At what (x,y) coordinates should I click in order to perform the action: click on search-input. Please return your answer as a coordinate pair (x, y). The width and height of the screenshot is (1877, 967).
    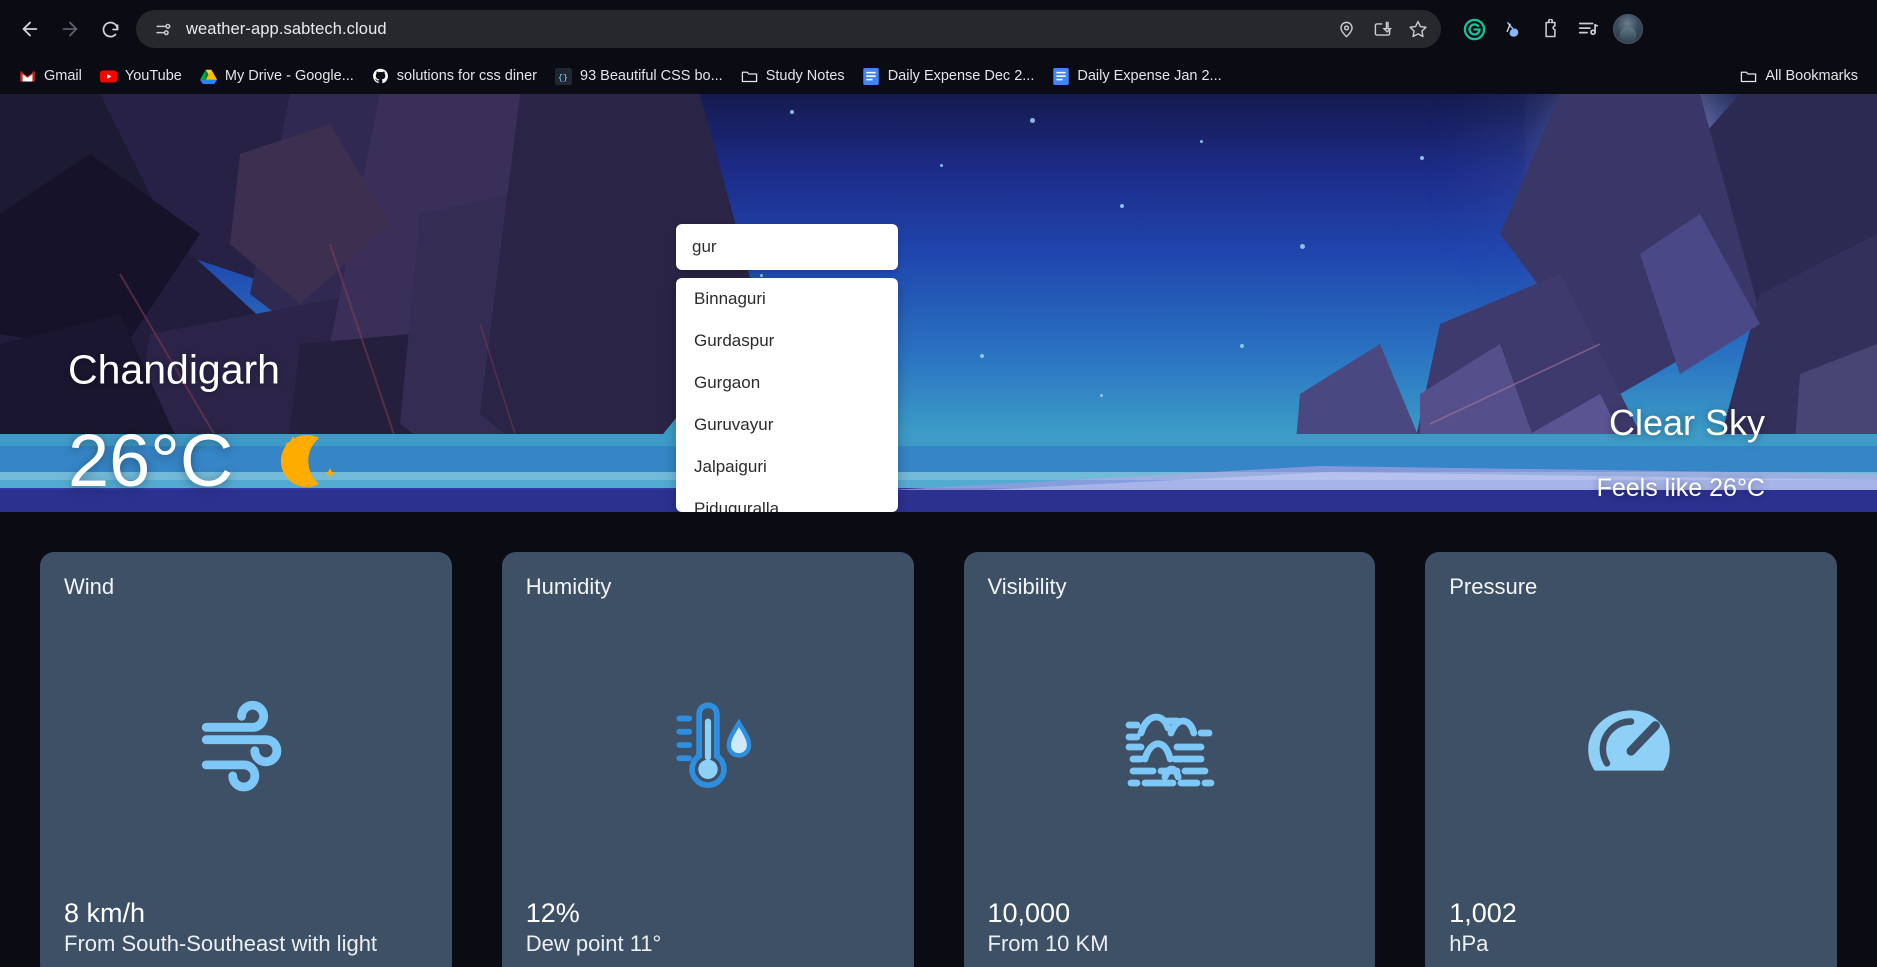
    Looking at the image, I should click on (787, 247).